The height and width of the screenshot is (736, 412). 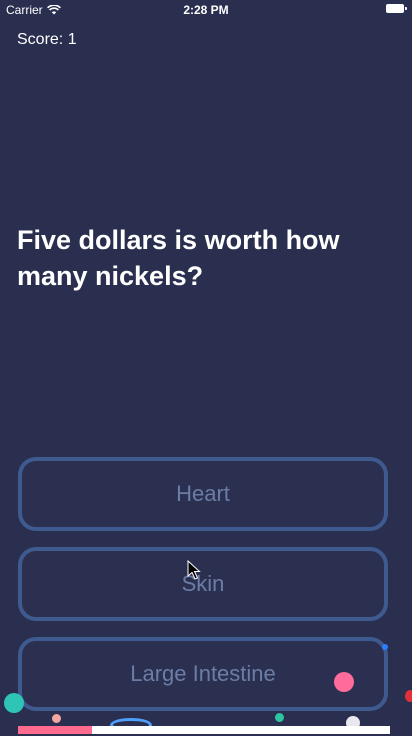 What do you see at coordinates (396, 8) in the screenshot?
I see `battery-icon` at bounding box center [396, 8].